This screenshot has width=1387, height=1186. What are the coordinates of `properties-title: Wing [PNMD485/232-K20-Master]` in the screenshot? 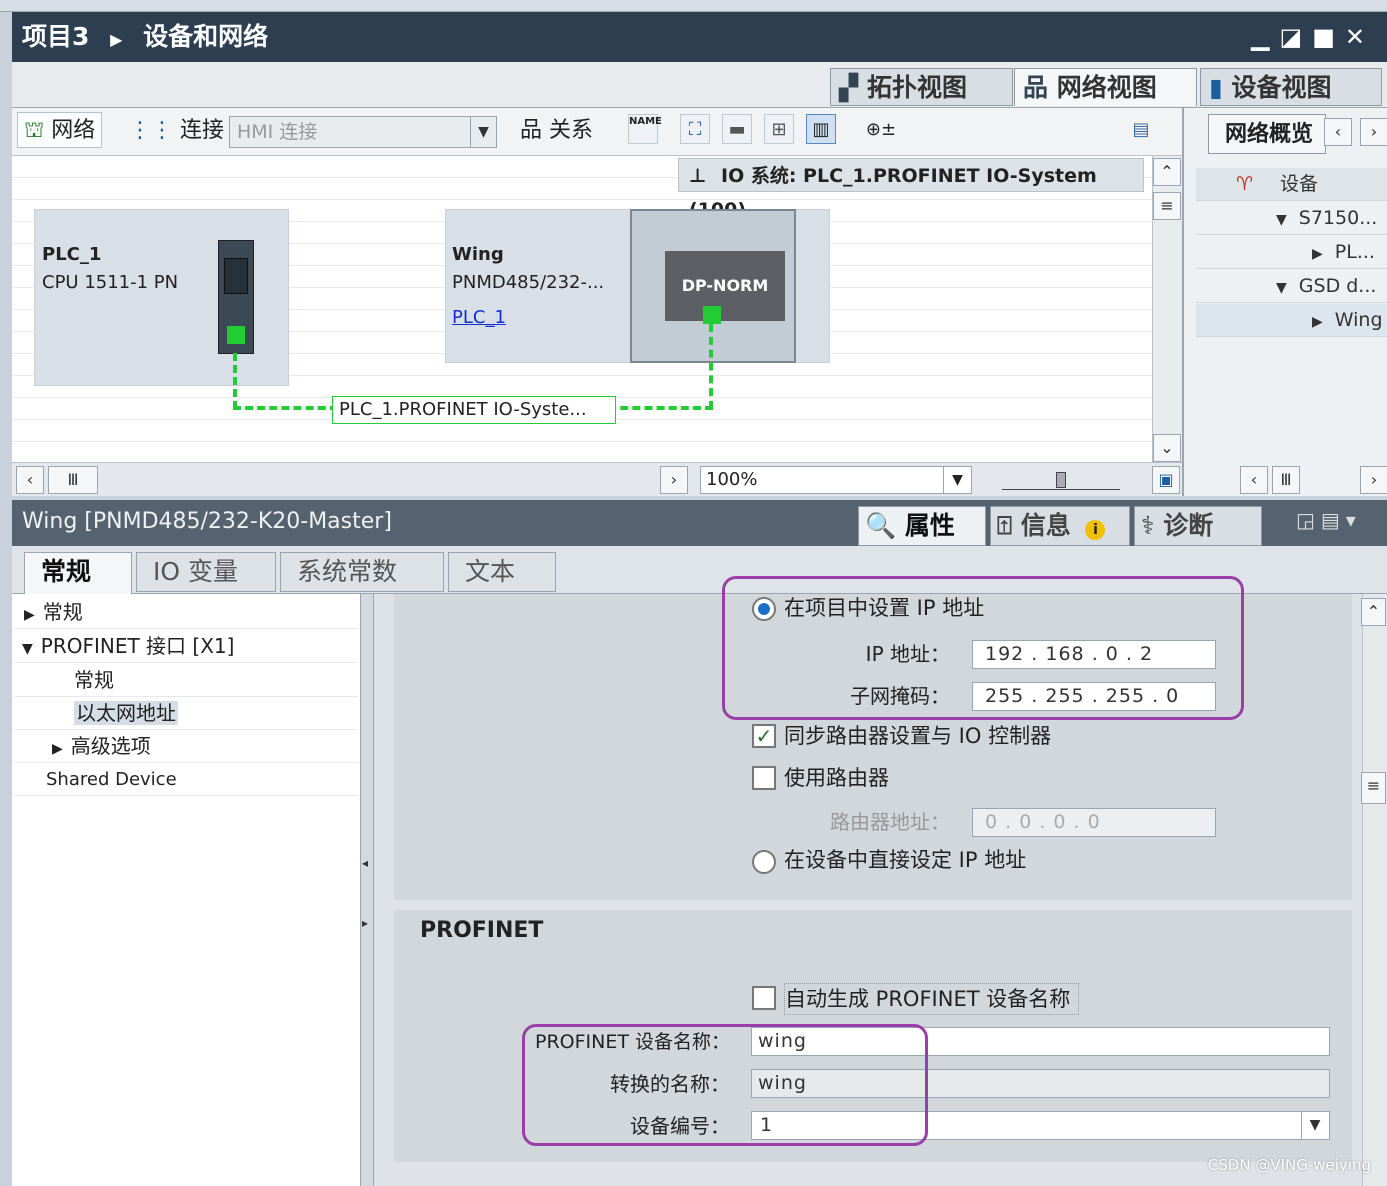 It's located at (207, 521).